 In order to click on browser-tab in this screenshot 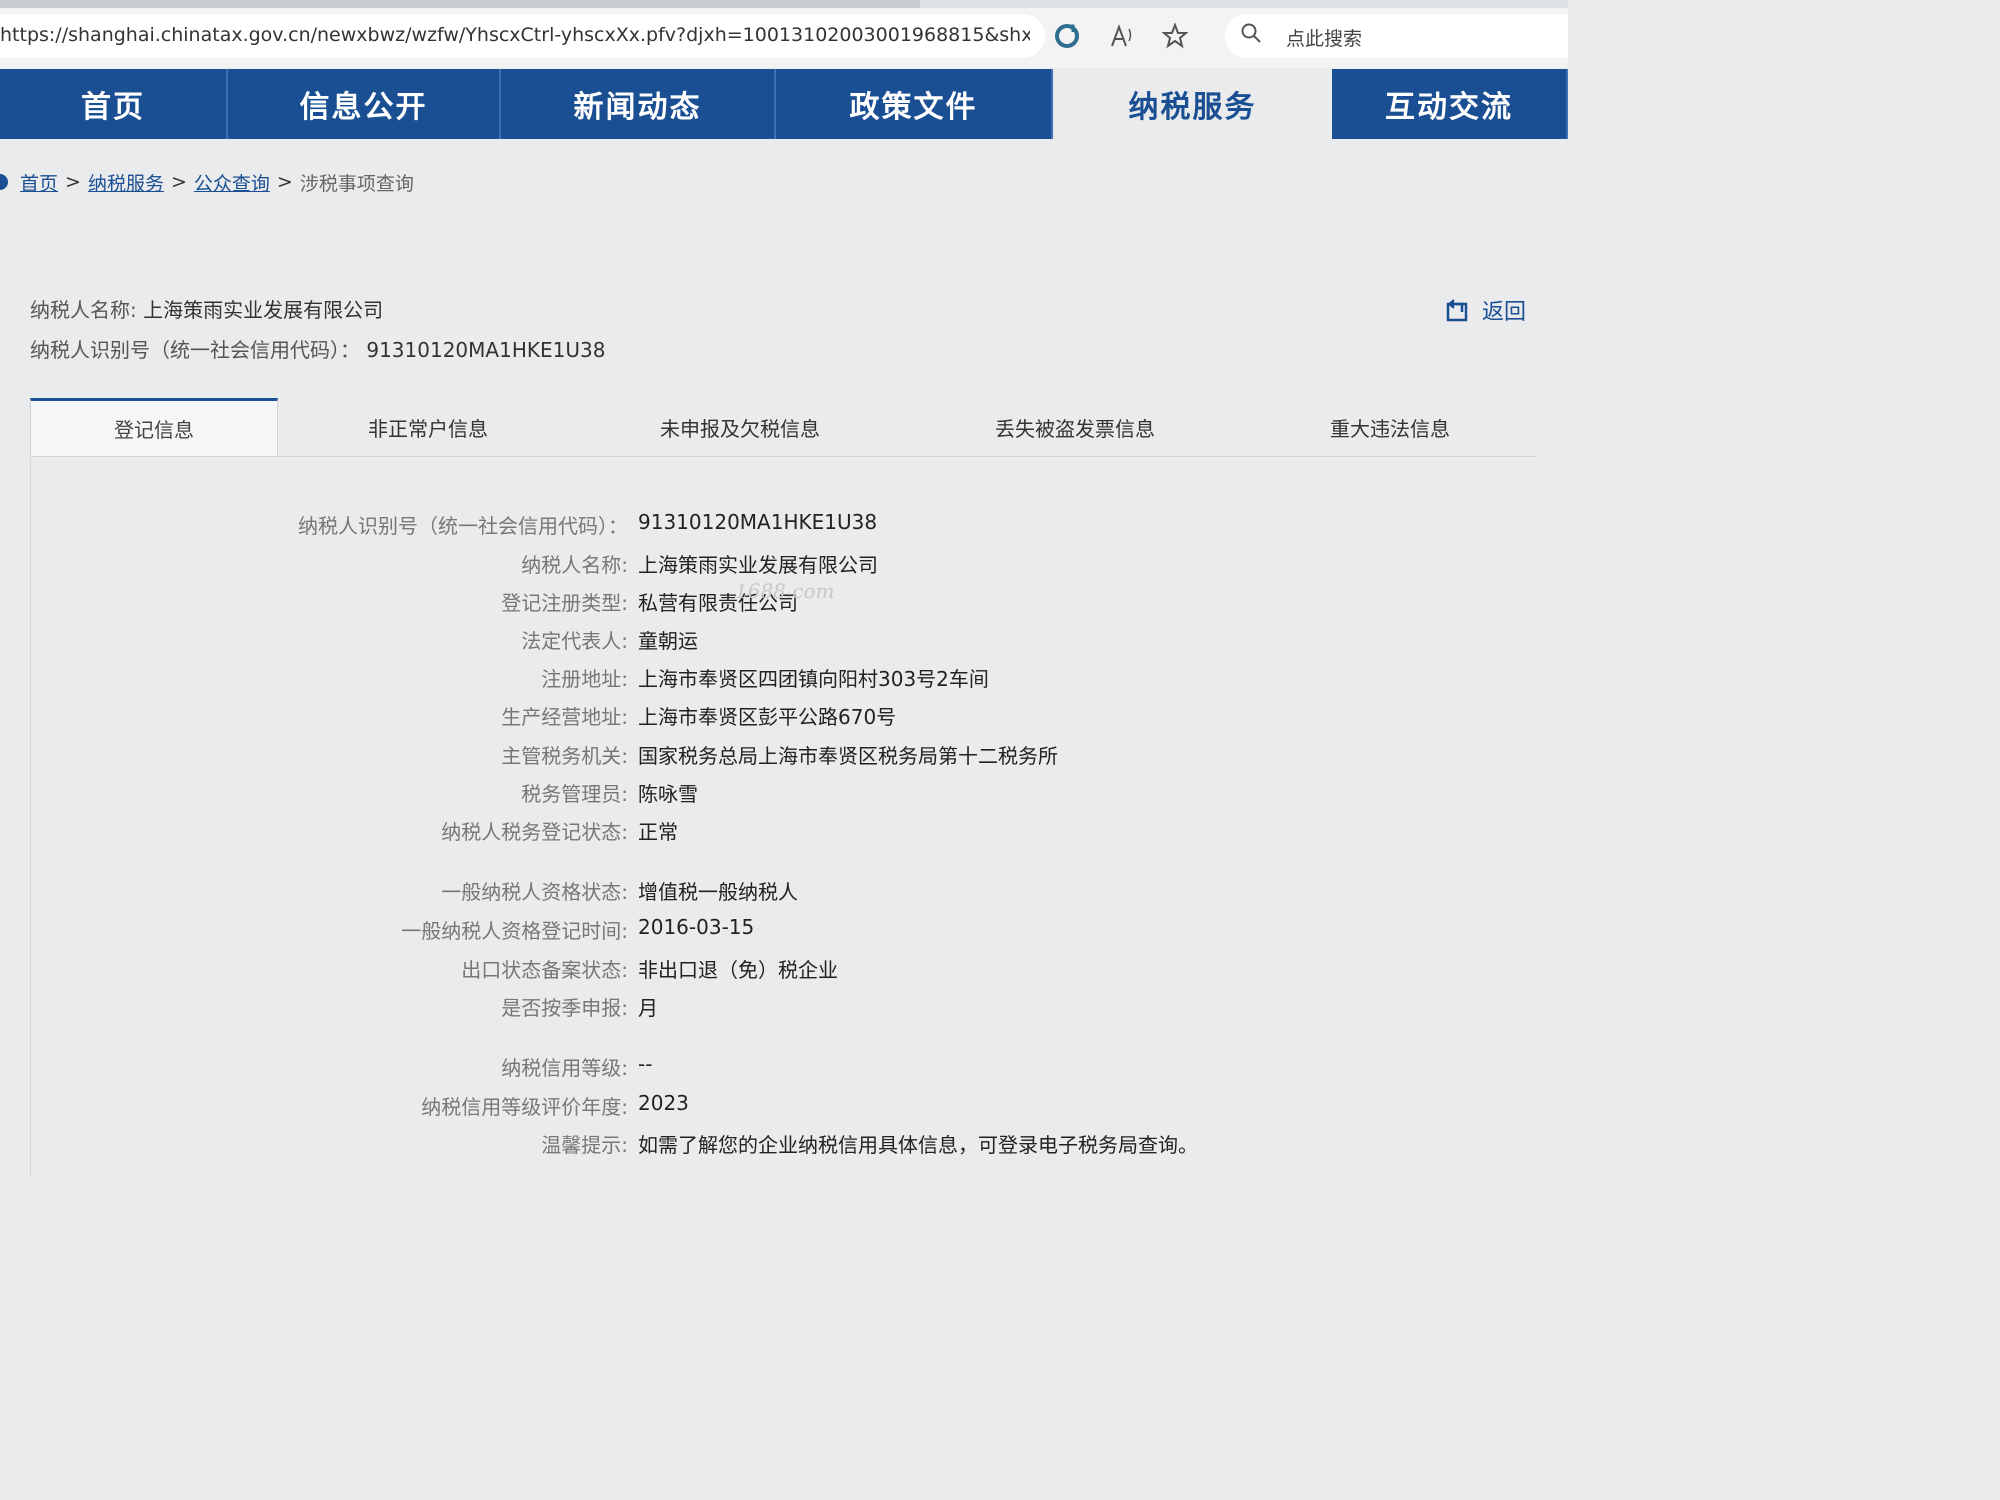, I will do `click(460, 4)`.